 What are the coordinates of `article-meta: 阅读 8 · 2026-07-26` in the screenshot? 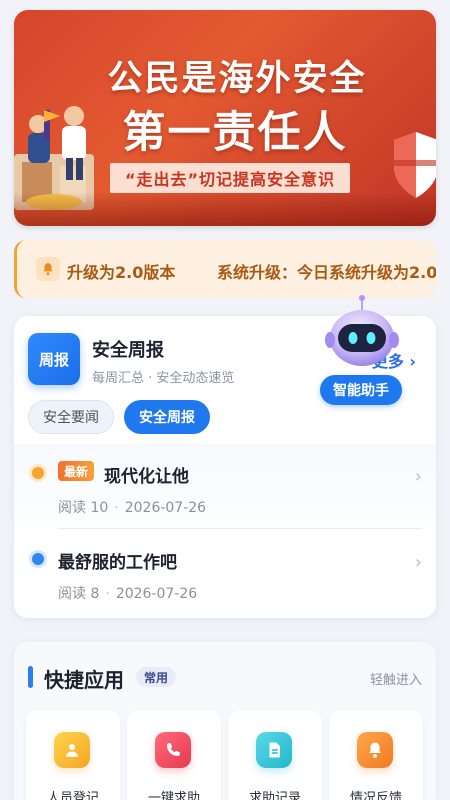 It's located at (128, 594).